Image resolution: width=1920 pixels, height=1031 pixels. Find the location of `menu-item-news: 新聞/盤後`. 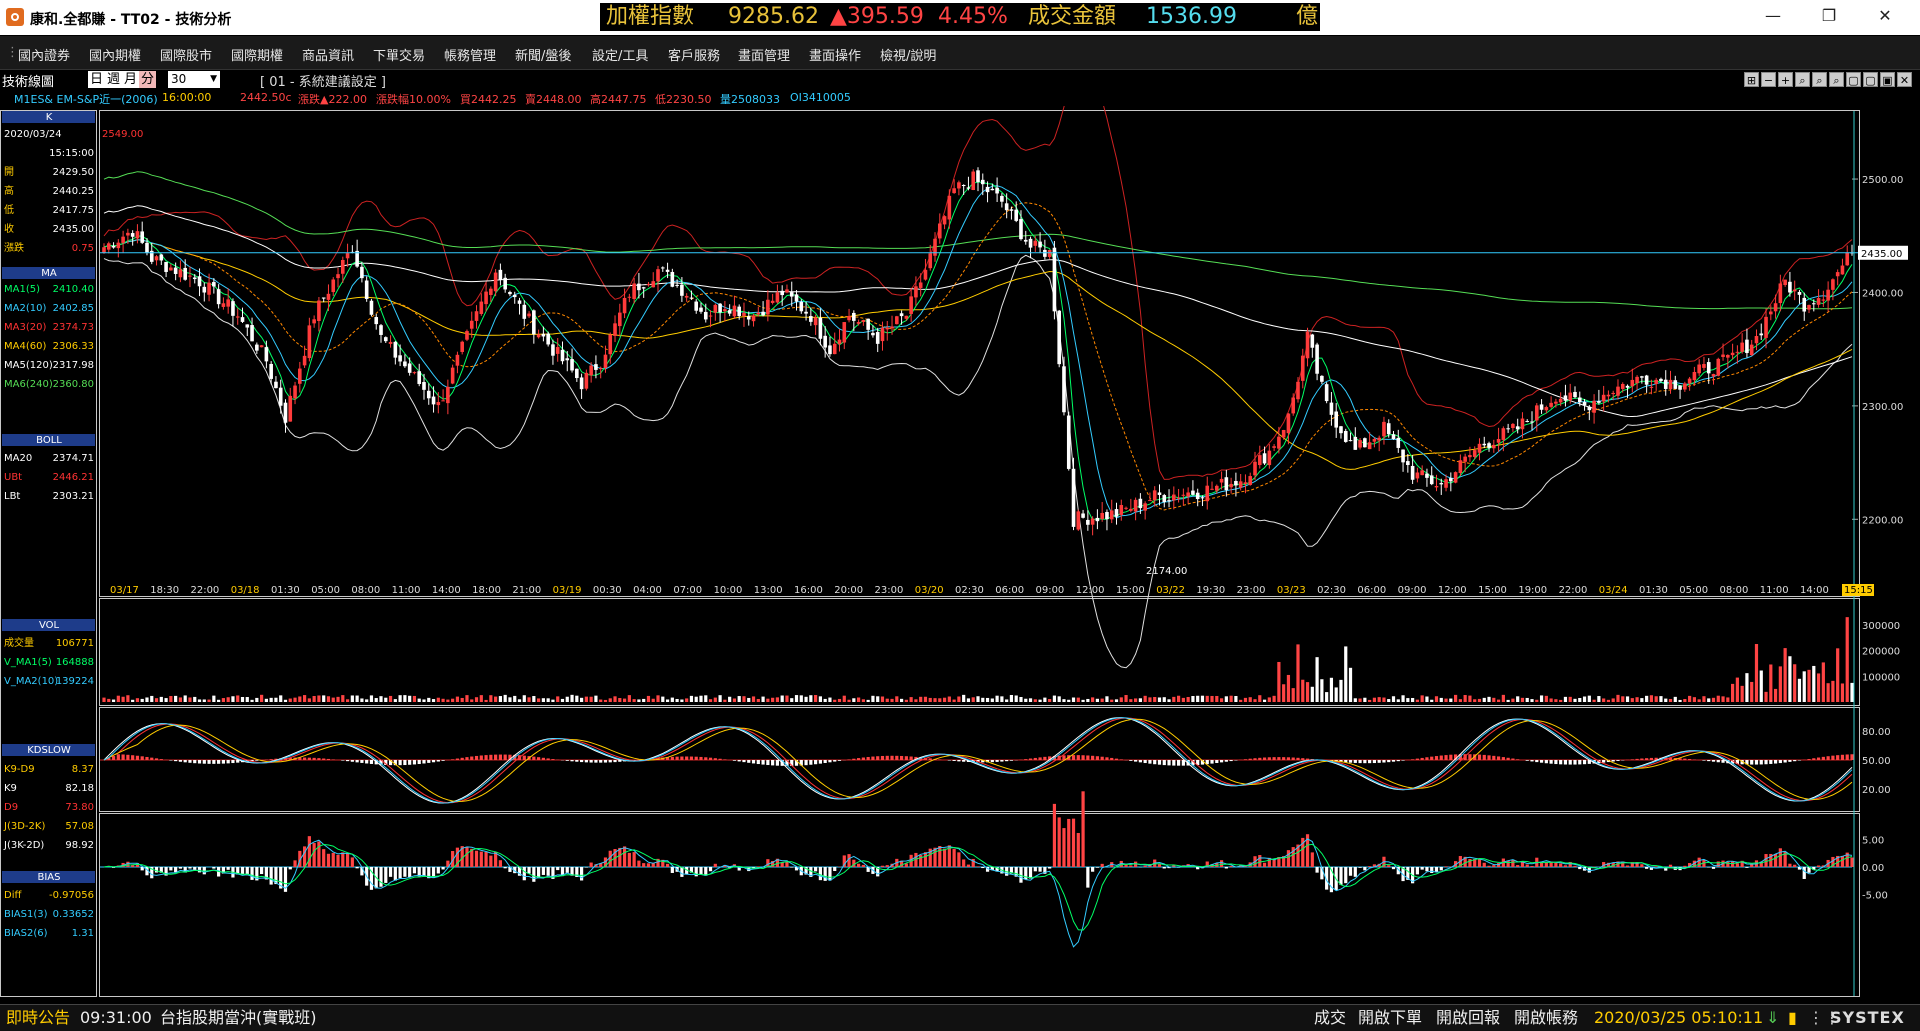

menu-item-news: 新聞/盤後 is located at coordinates (543, 54).